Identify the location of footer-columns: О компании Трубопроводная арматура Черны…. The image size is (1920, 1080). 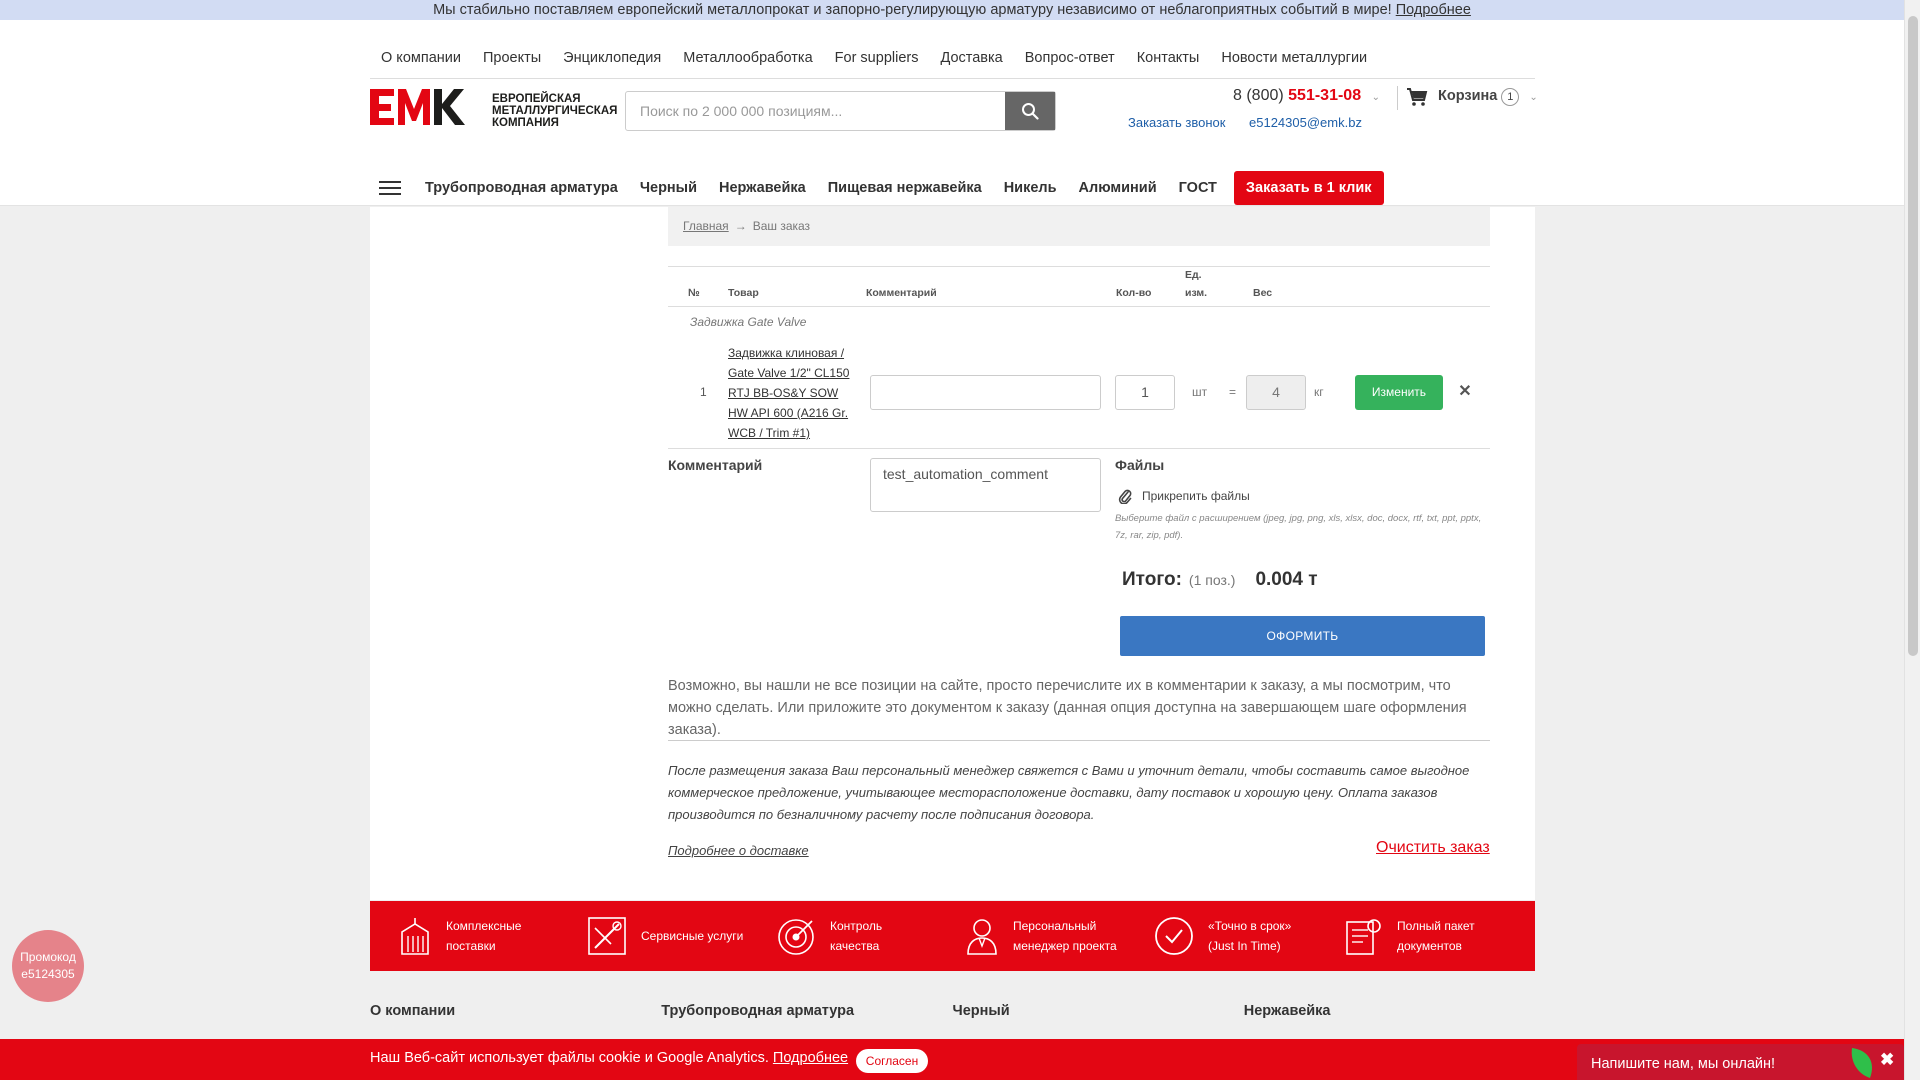
(952, 1011).